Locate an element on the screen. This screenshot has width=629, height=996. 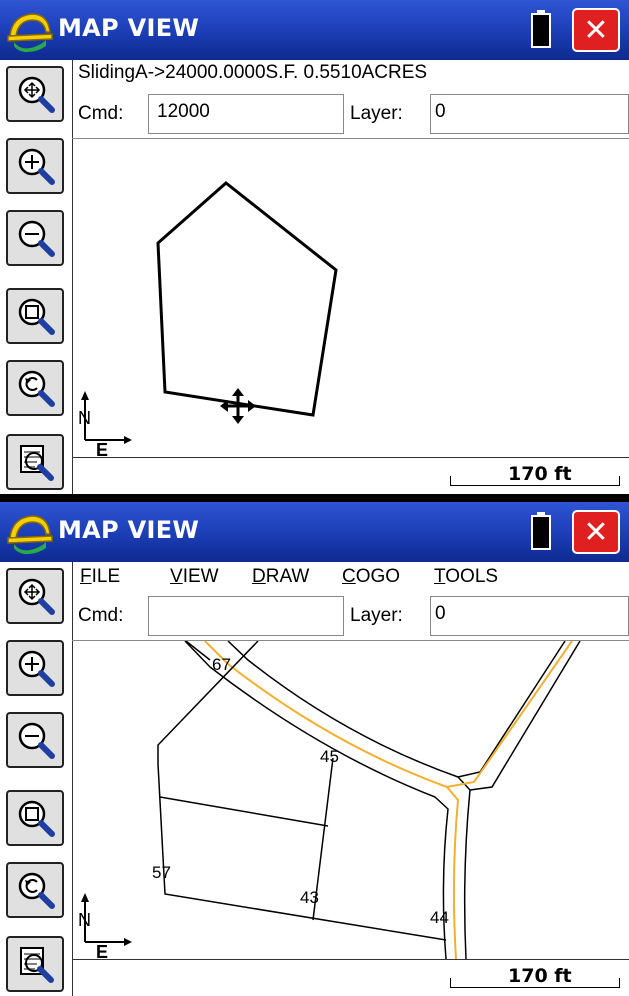
area-info-text: SlidingA->24000.0000S.F. 0.5510ACRES is located at coordinates (253, 72).